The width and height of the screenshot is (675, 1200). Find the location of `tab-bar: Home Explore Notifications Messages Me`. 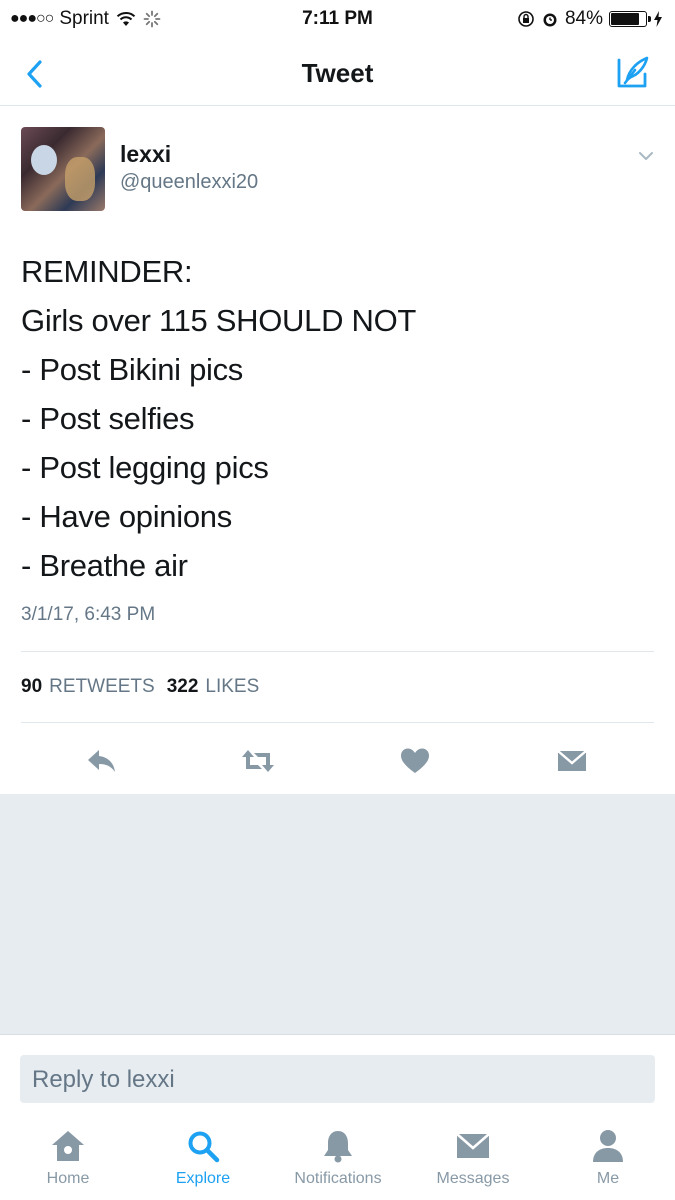

tab-bar: Home Explore Notifications Messages Me is located at coordinates (337, 1159).